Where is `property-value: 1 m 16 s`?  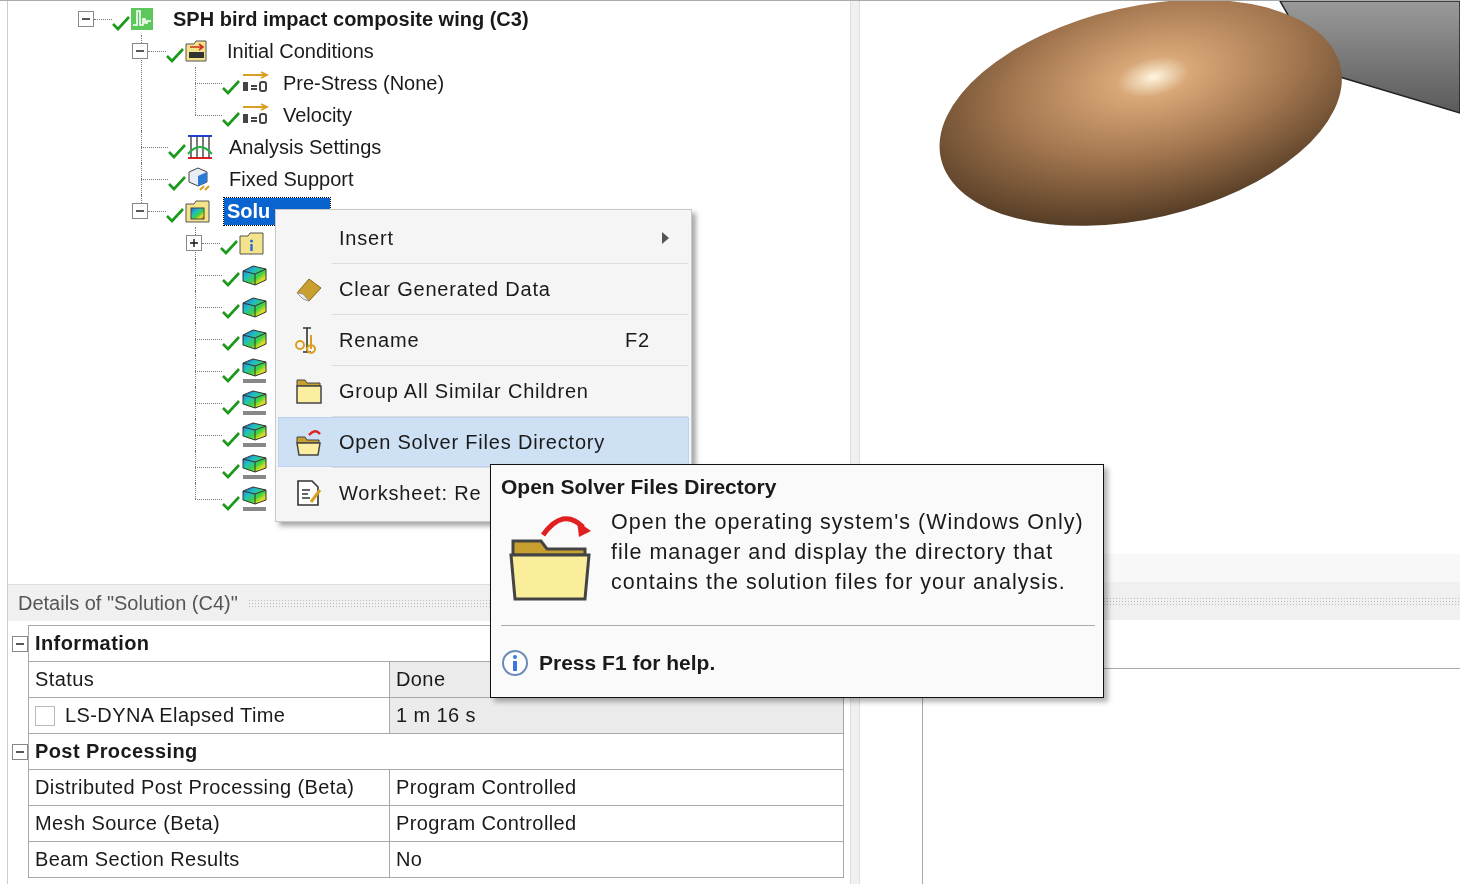
property-value: 1 m 16 s is located at coordinates (616, 715).